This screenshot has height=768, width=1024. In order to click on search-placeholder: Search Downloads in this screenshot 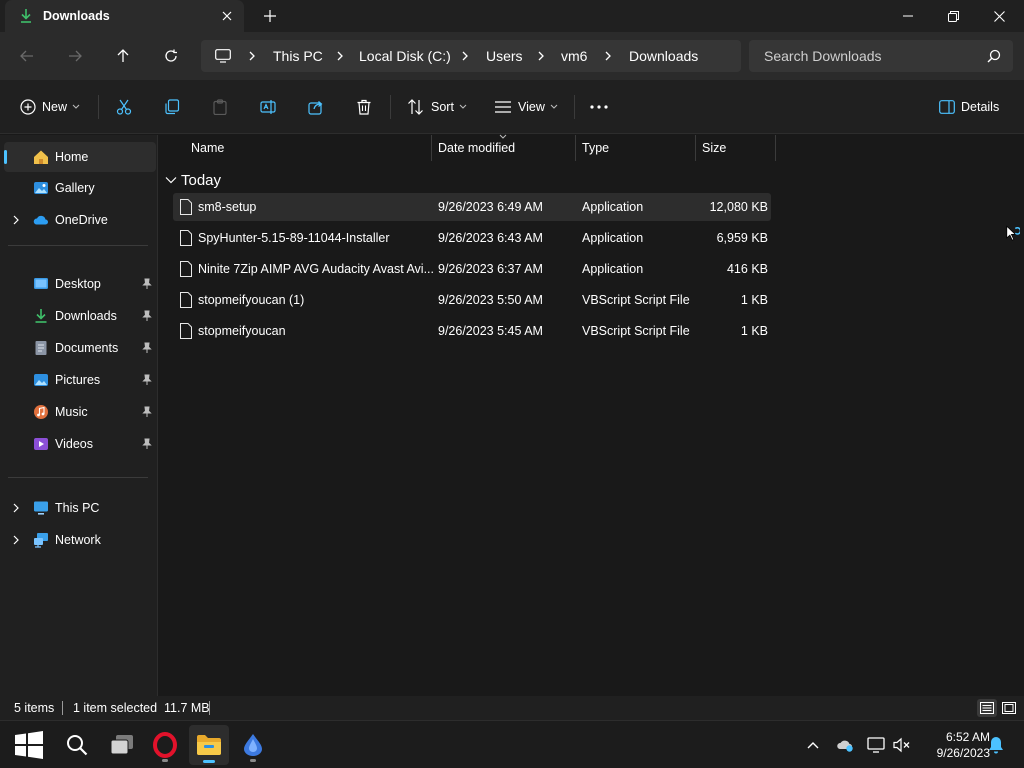, I will do `click(823, 56)`.